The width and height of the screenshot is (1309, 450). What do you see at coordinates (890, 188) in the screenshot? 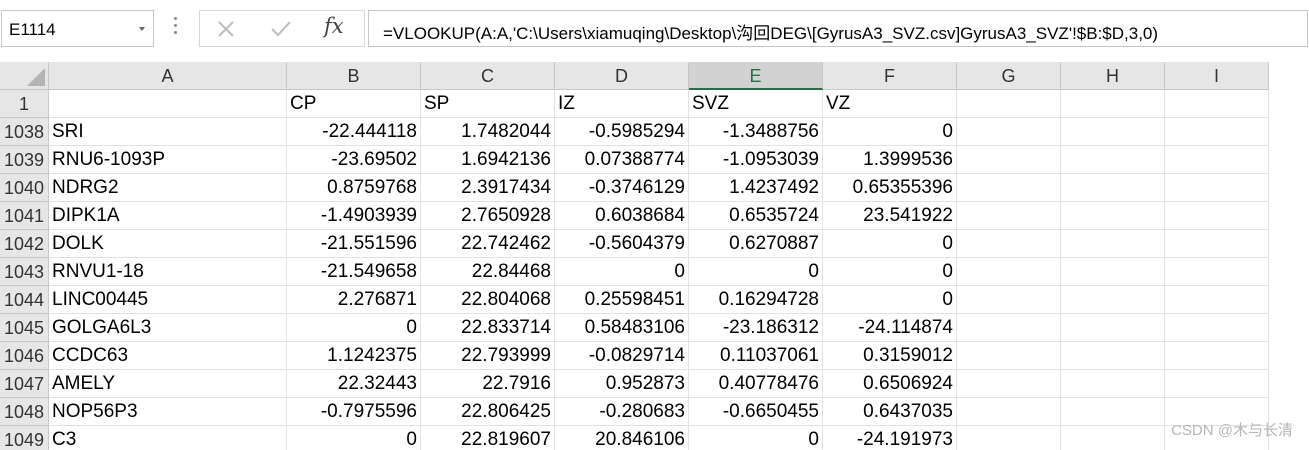
I see `cell-f1040: 0.65355396` at bounding box center [890, 188].